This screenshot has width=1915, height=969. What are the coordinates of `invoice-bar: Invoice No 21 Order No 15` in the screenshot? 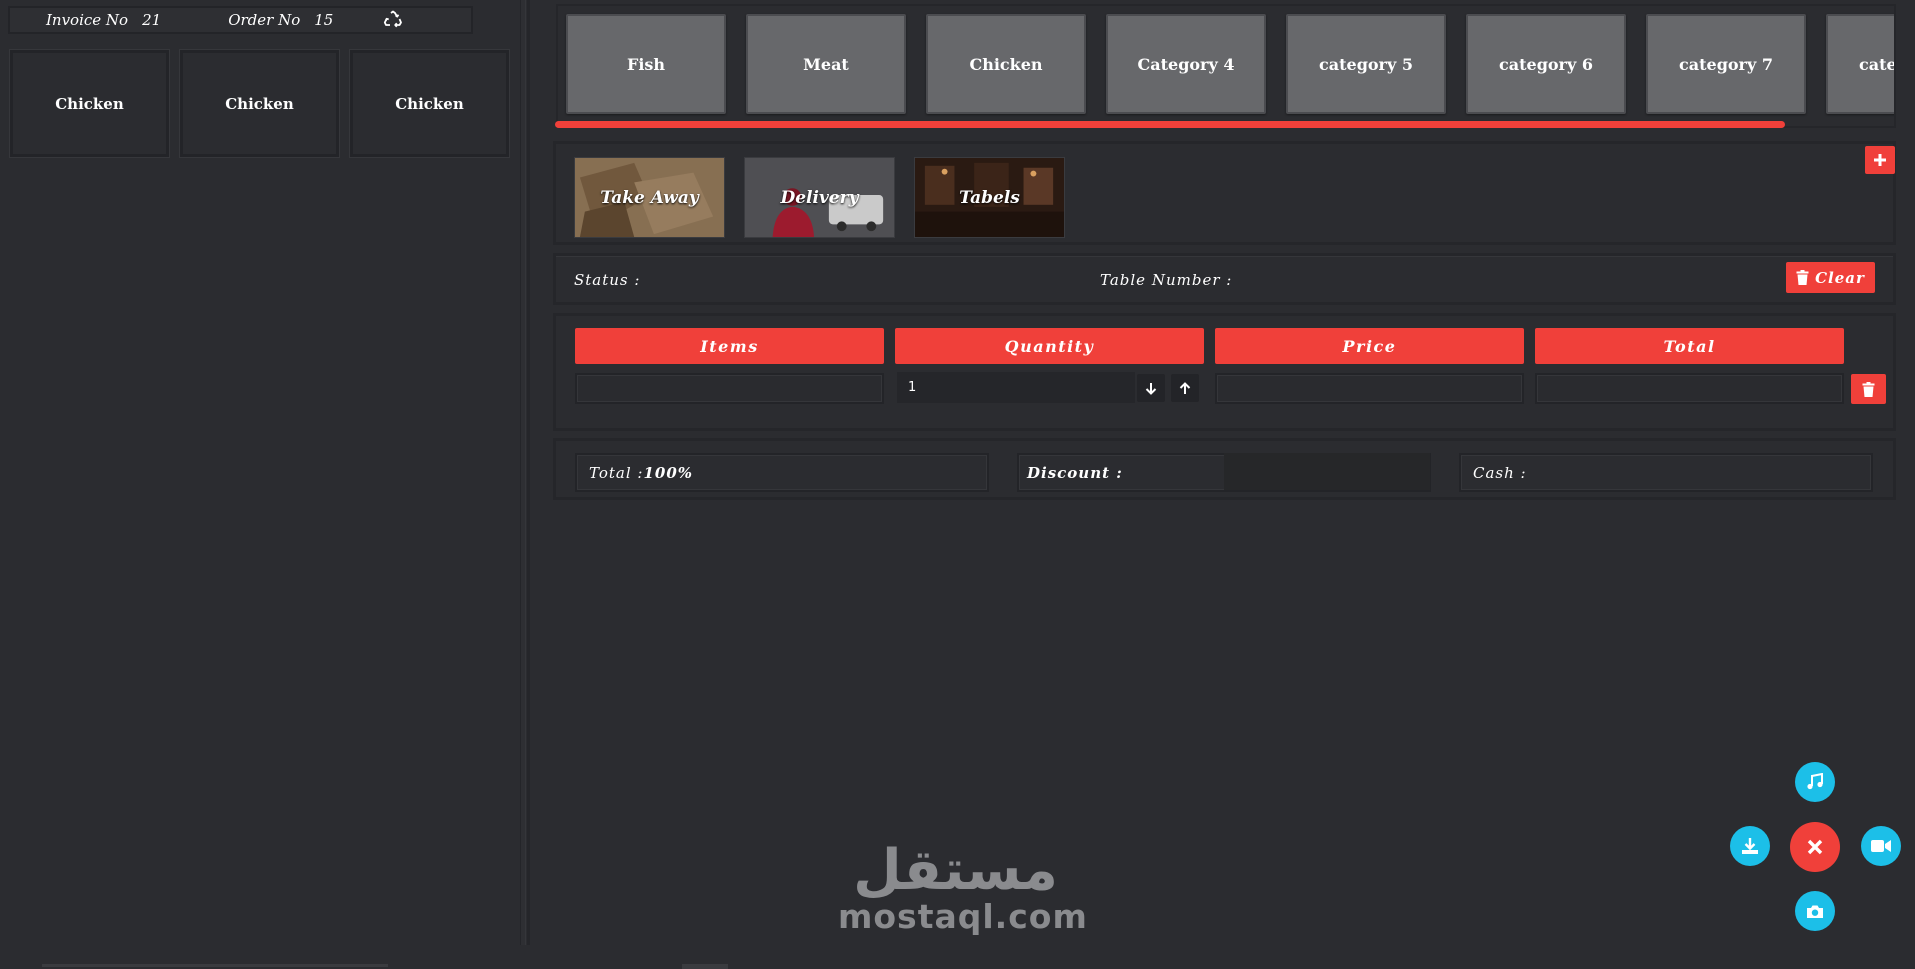 It's located at (240, 20).